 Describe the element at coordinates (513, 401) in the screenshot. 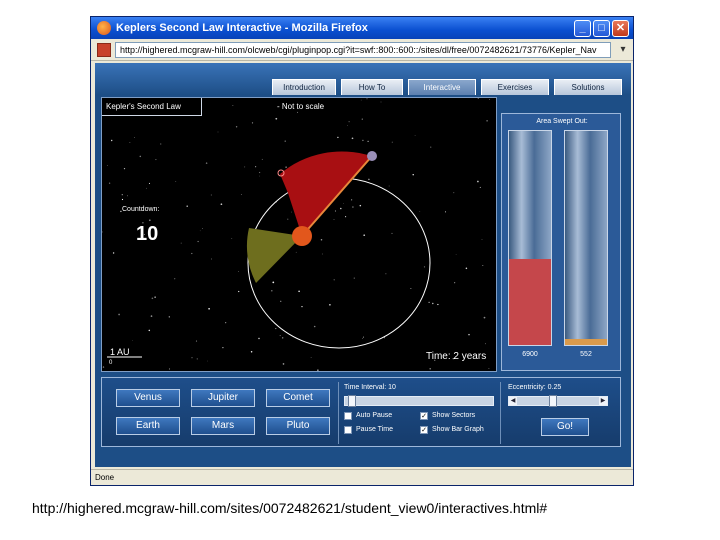

I see `eccentricity-left-arrow-icon: ◀` at that location.